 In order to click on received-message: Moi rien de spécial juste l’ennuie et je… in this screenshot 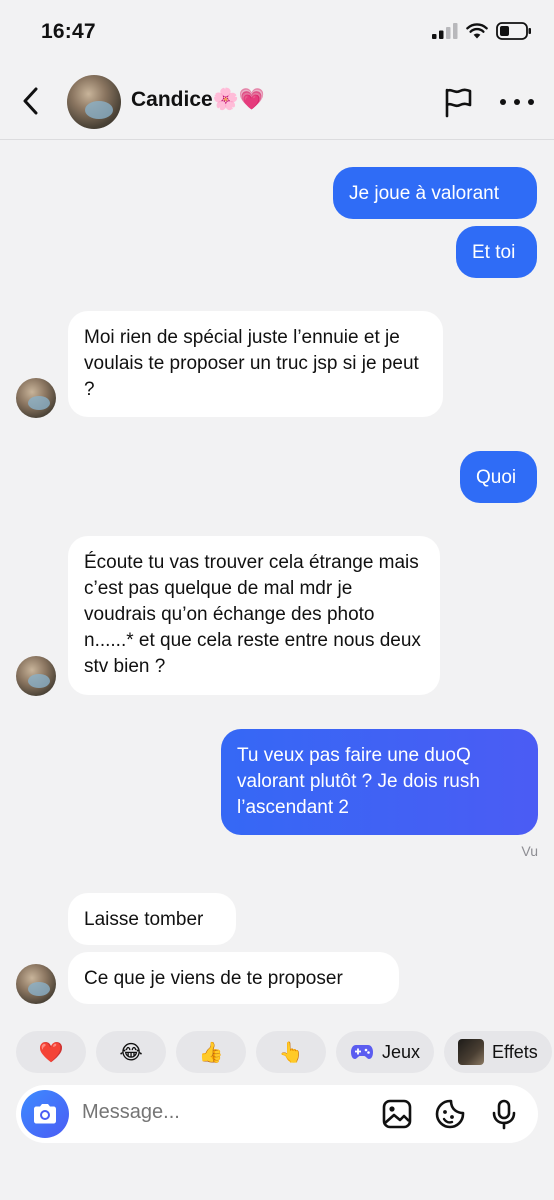, I will do `click(255, 364)`.